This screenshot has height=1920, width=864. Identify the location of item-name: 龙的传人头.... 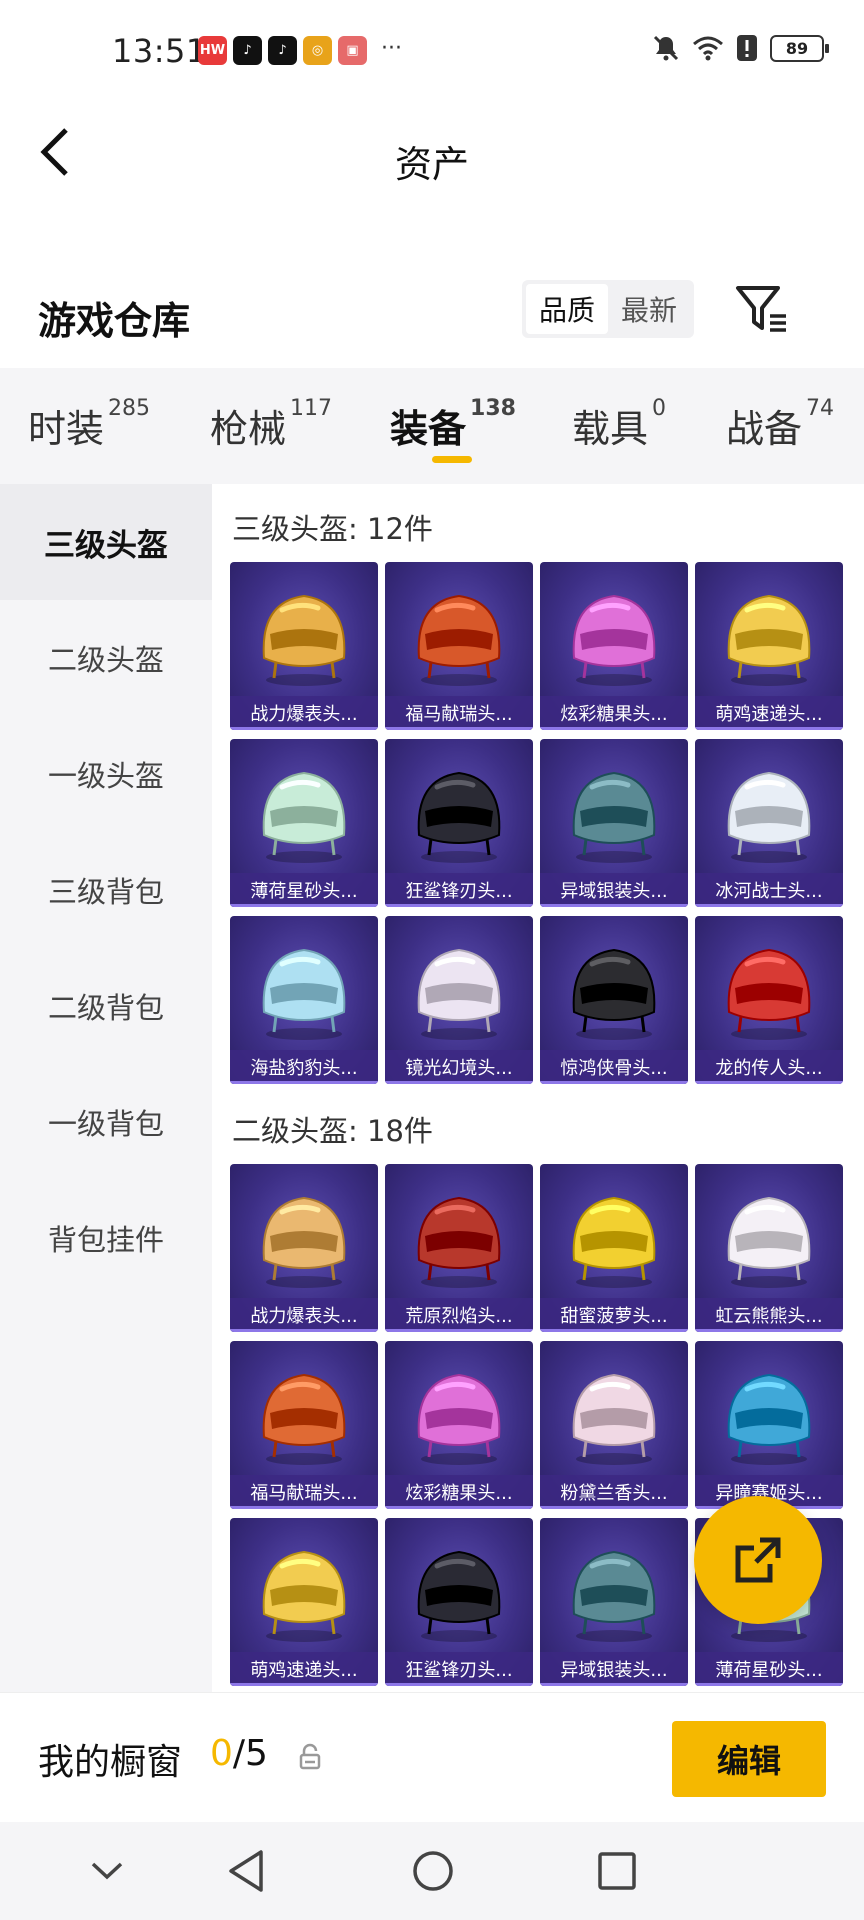
(769, 1067).